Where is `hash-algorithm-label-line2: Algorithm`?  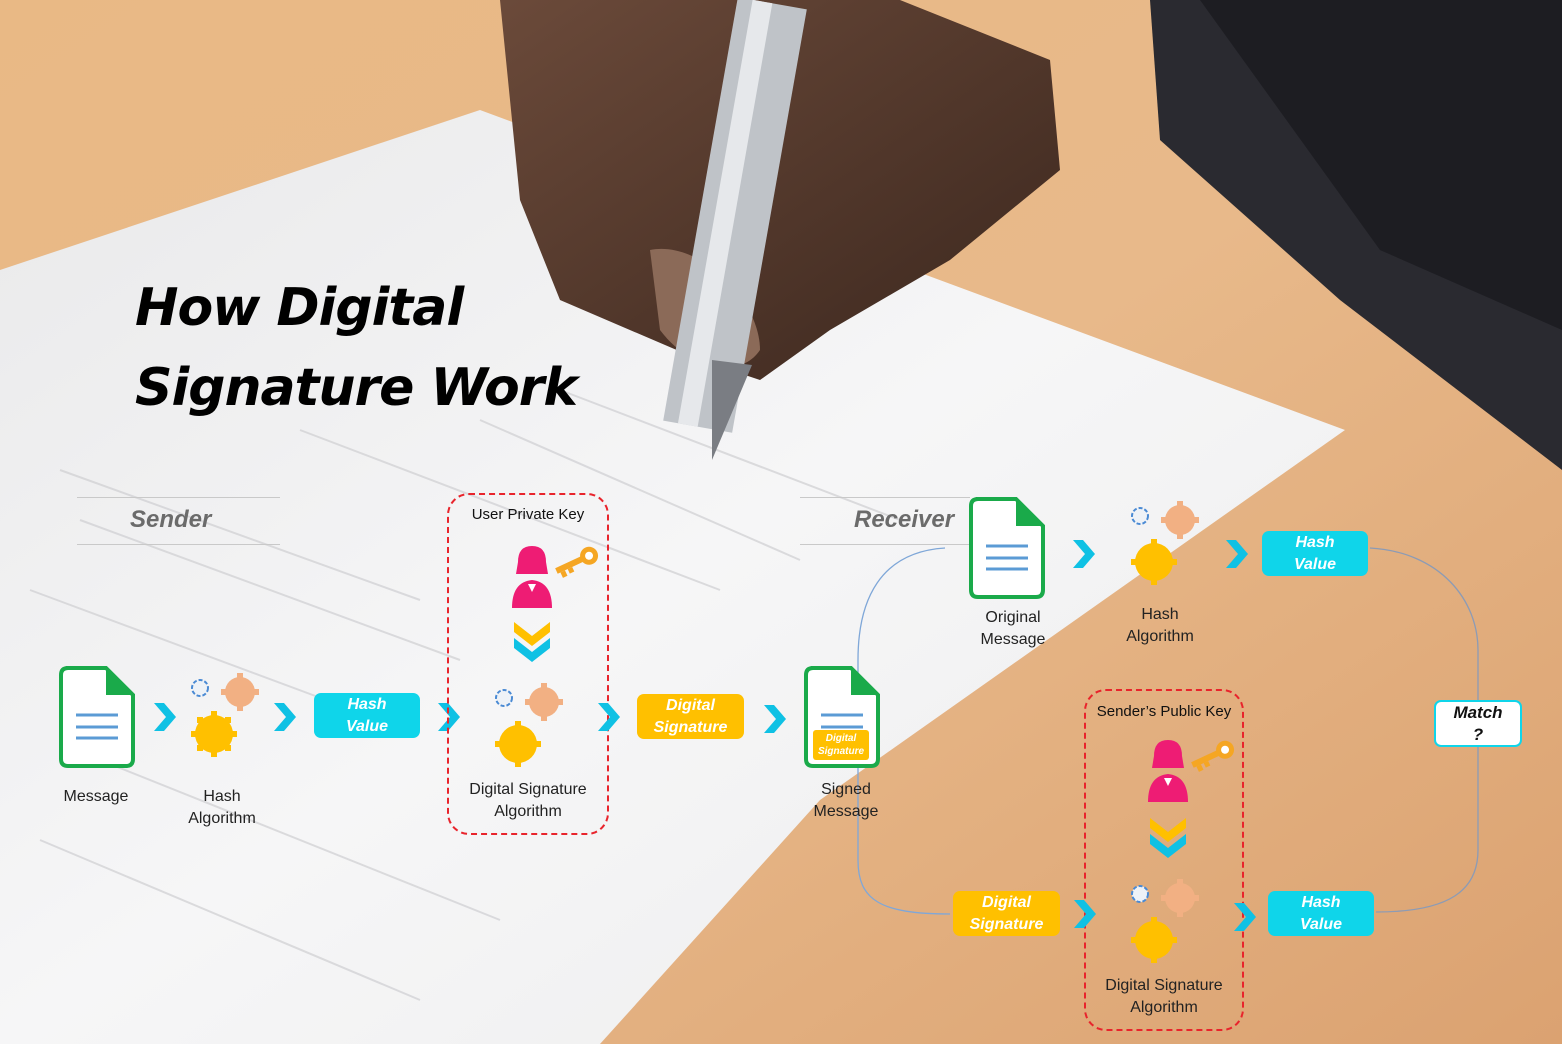 hash-algorithm-label-line2: Algorithm is located at coordinates (222, 818).